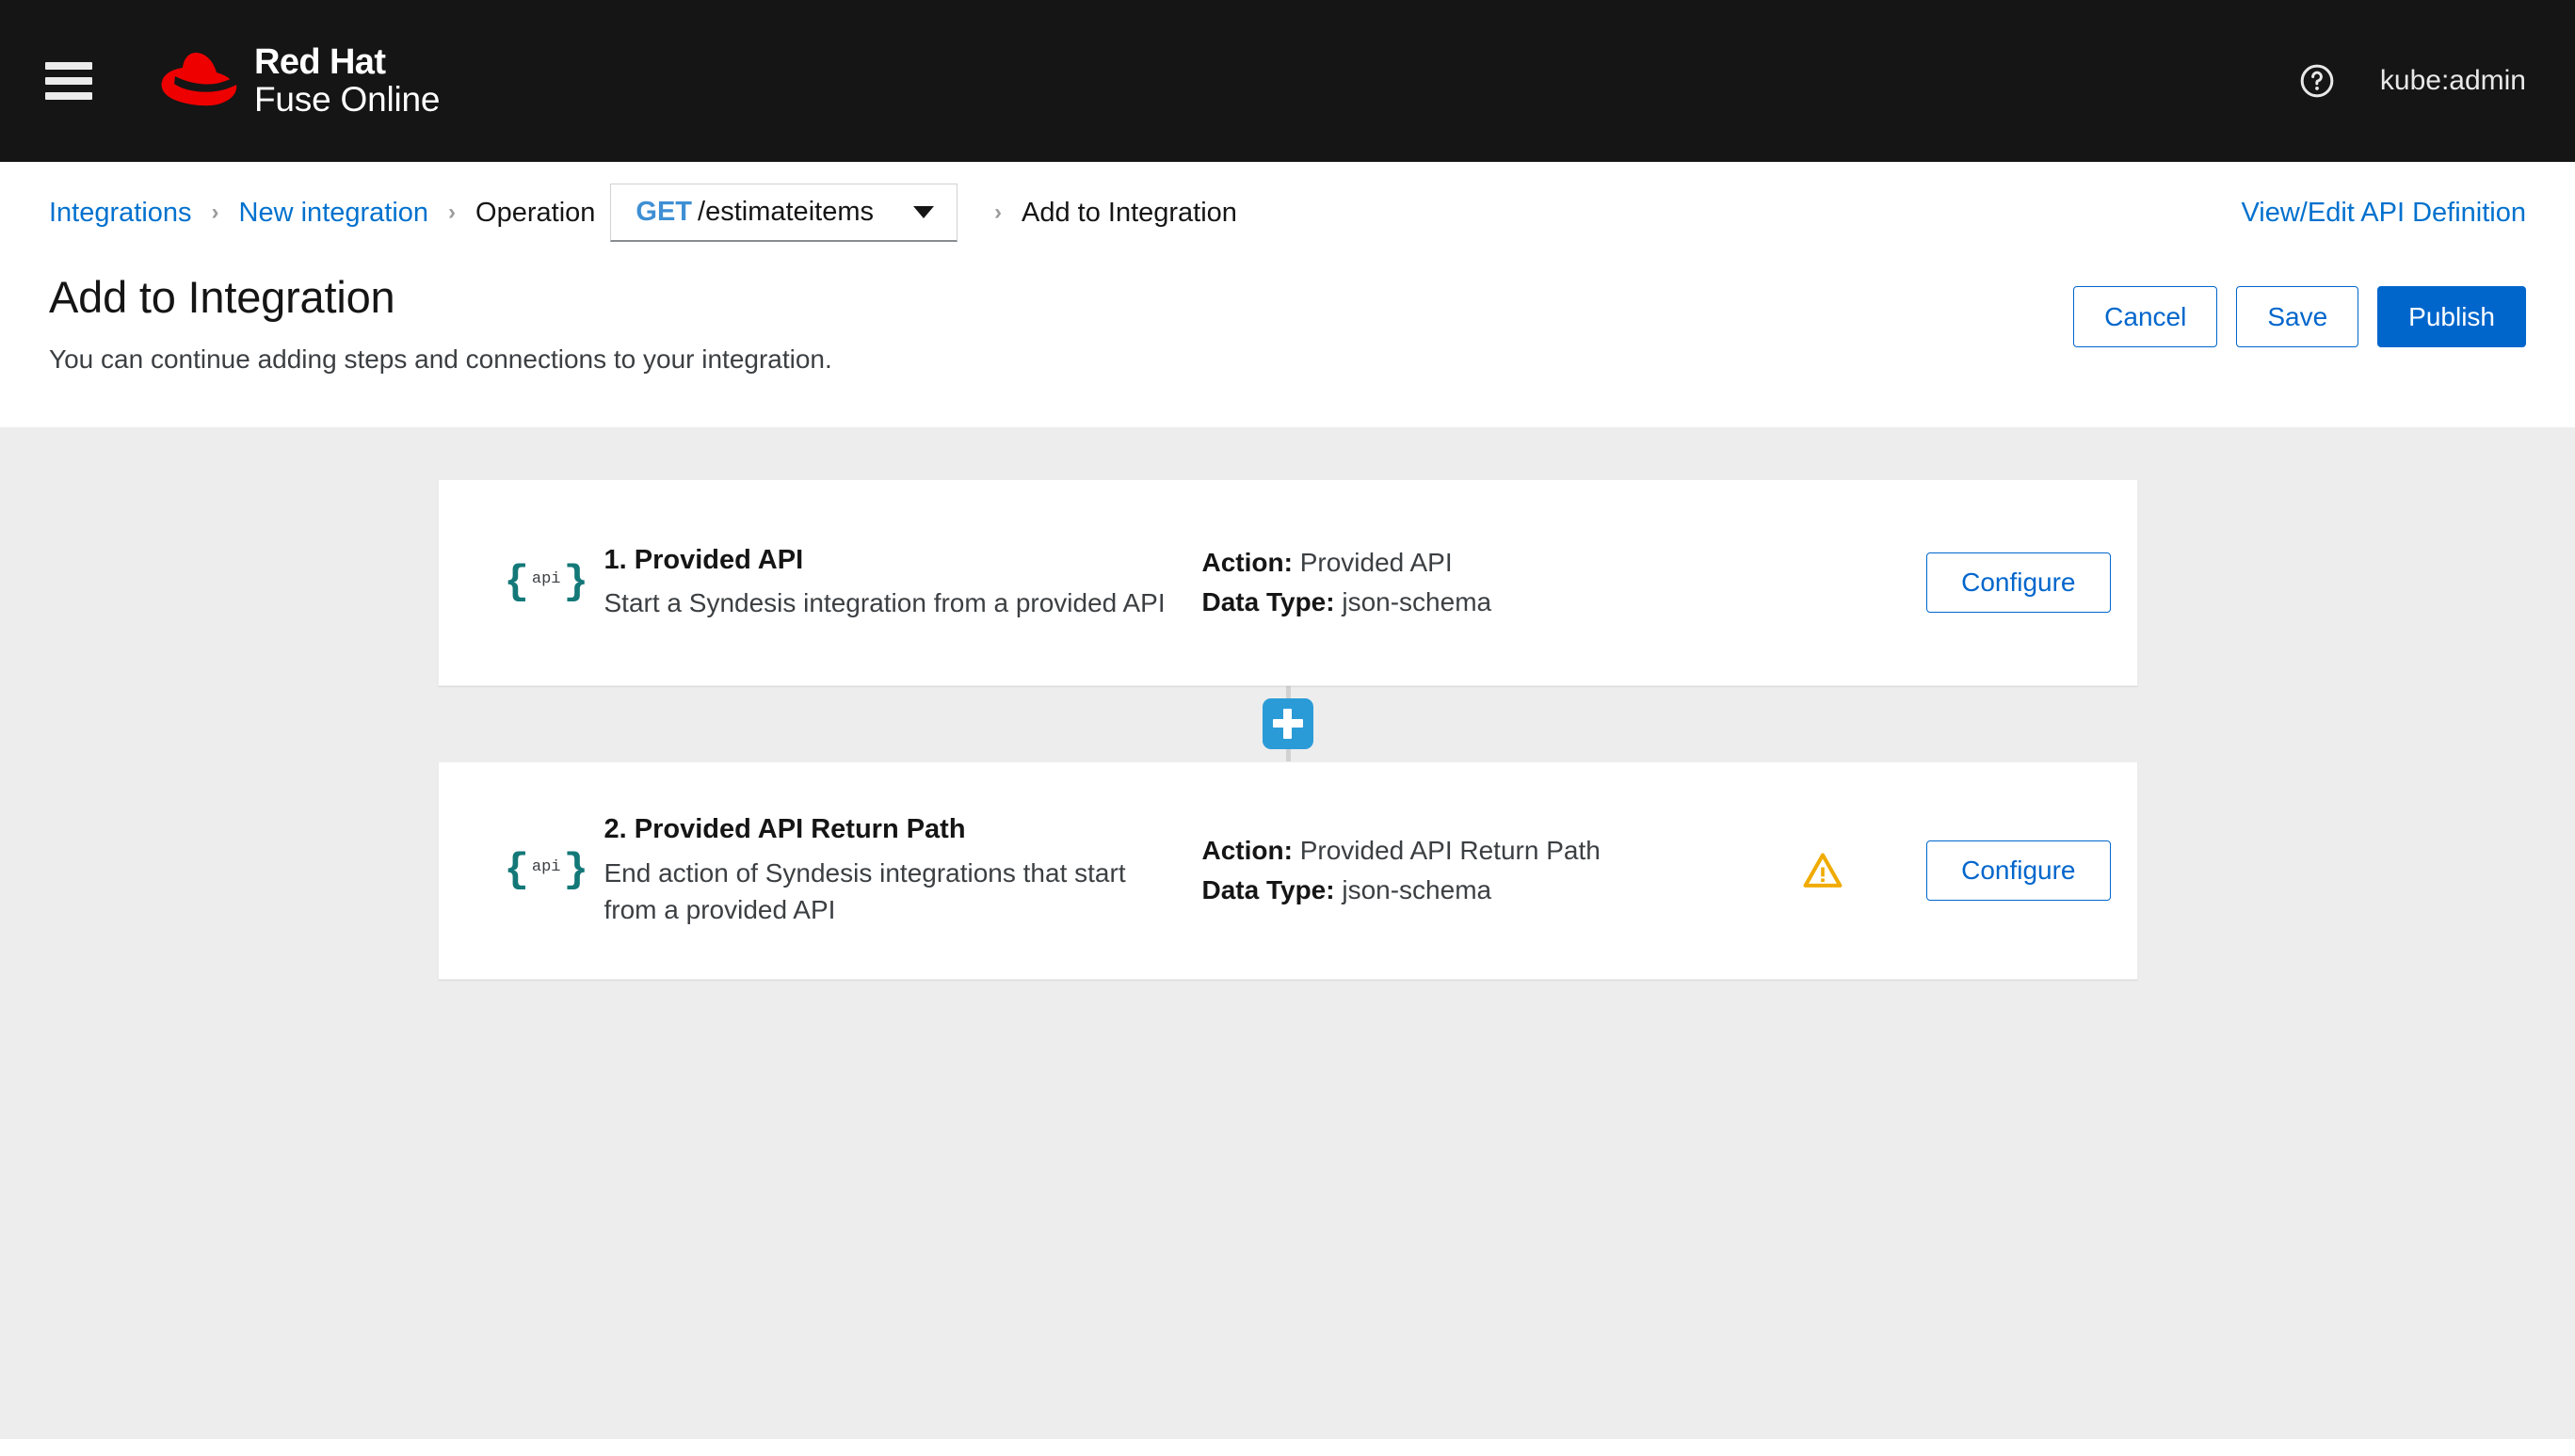 The height and width of the screenshot is (1456, 2575). Describe the element at coordinates (2145, 316) in the screenshot. I see `cancel-button: Cancel` at that location.